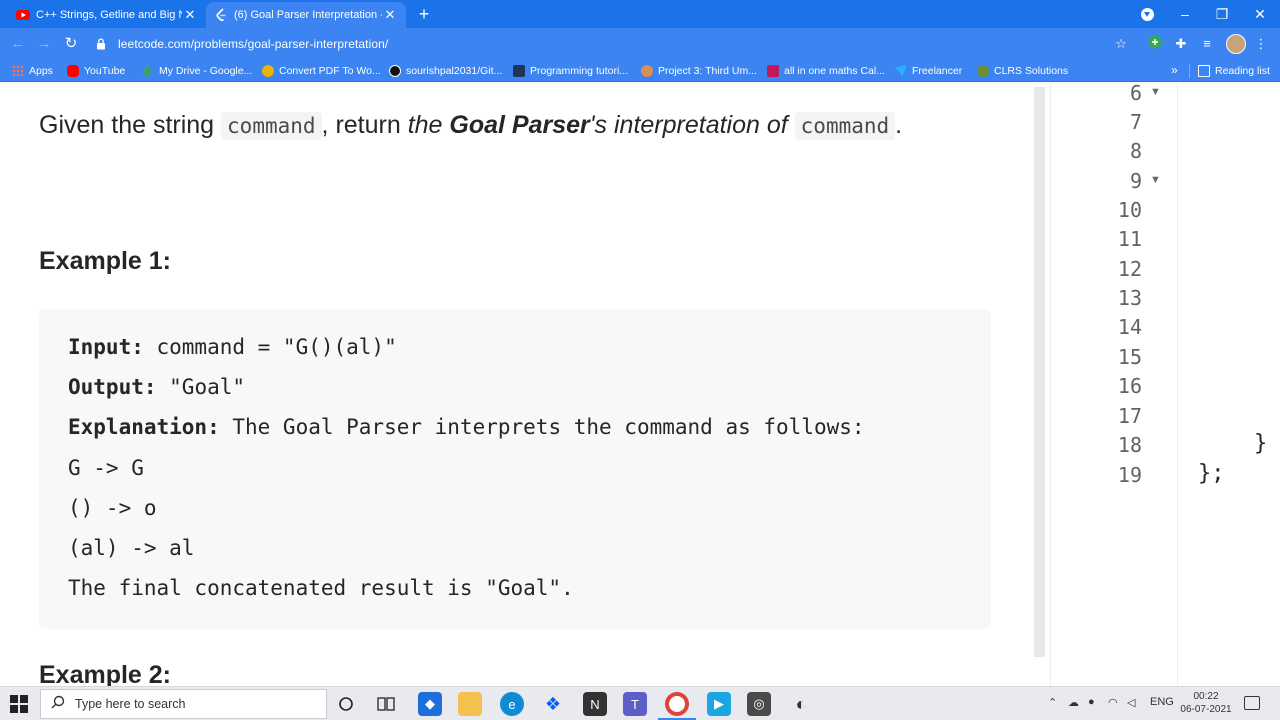 The height and width of the screenshot is (720, 1280). I want to click on bookmark-freelancer: Freelancer, so click(928, 71).